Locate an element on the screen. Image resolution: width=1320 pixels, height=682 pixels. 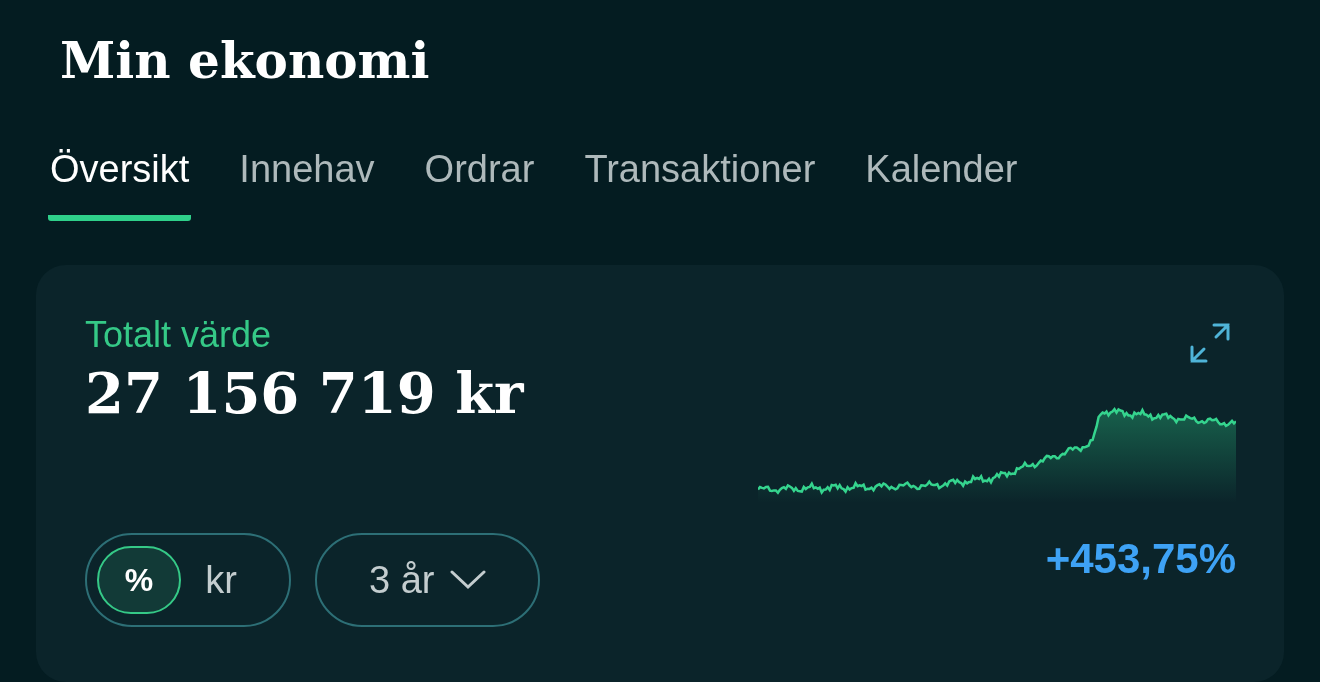
tab: Kalender is located at coordinates (941, 184).